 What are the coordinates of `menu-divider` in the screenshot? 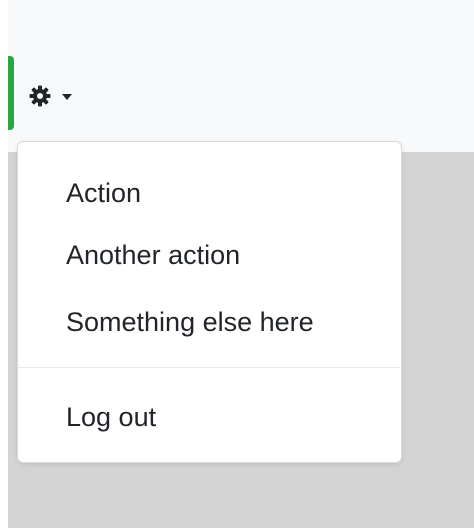 It's located at (209, 367).